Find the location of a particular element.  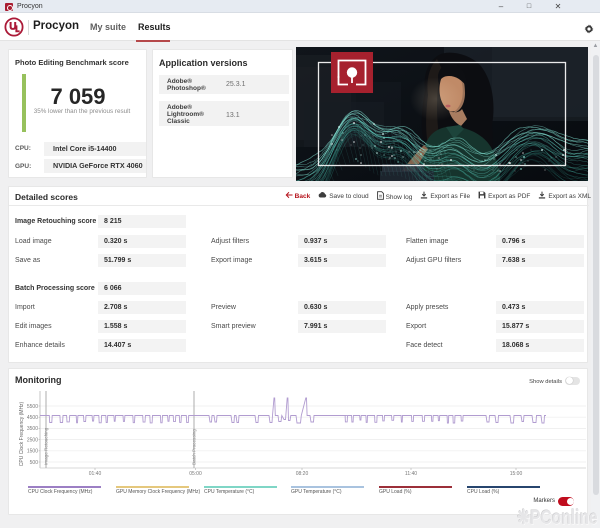

svg-text: CPU Clock Frequency (MHz) is located at coordinates (22, 433).